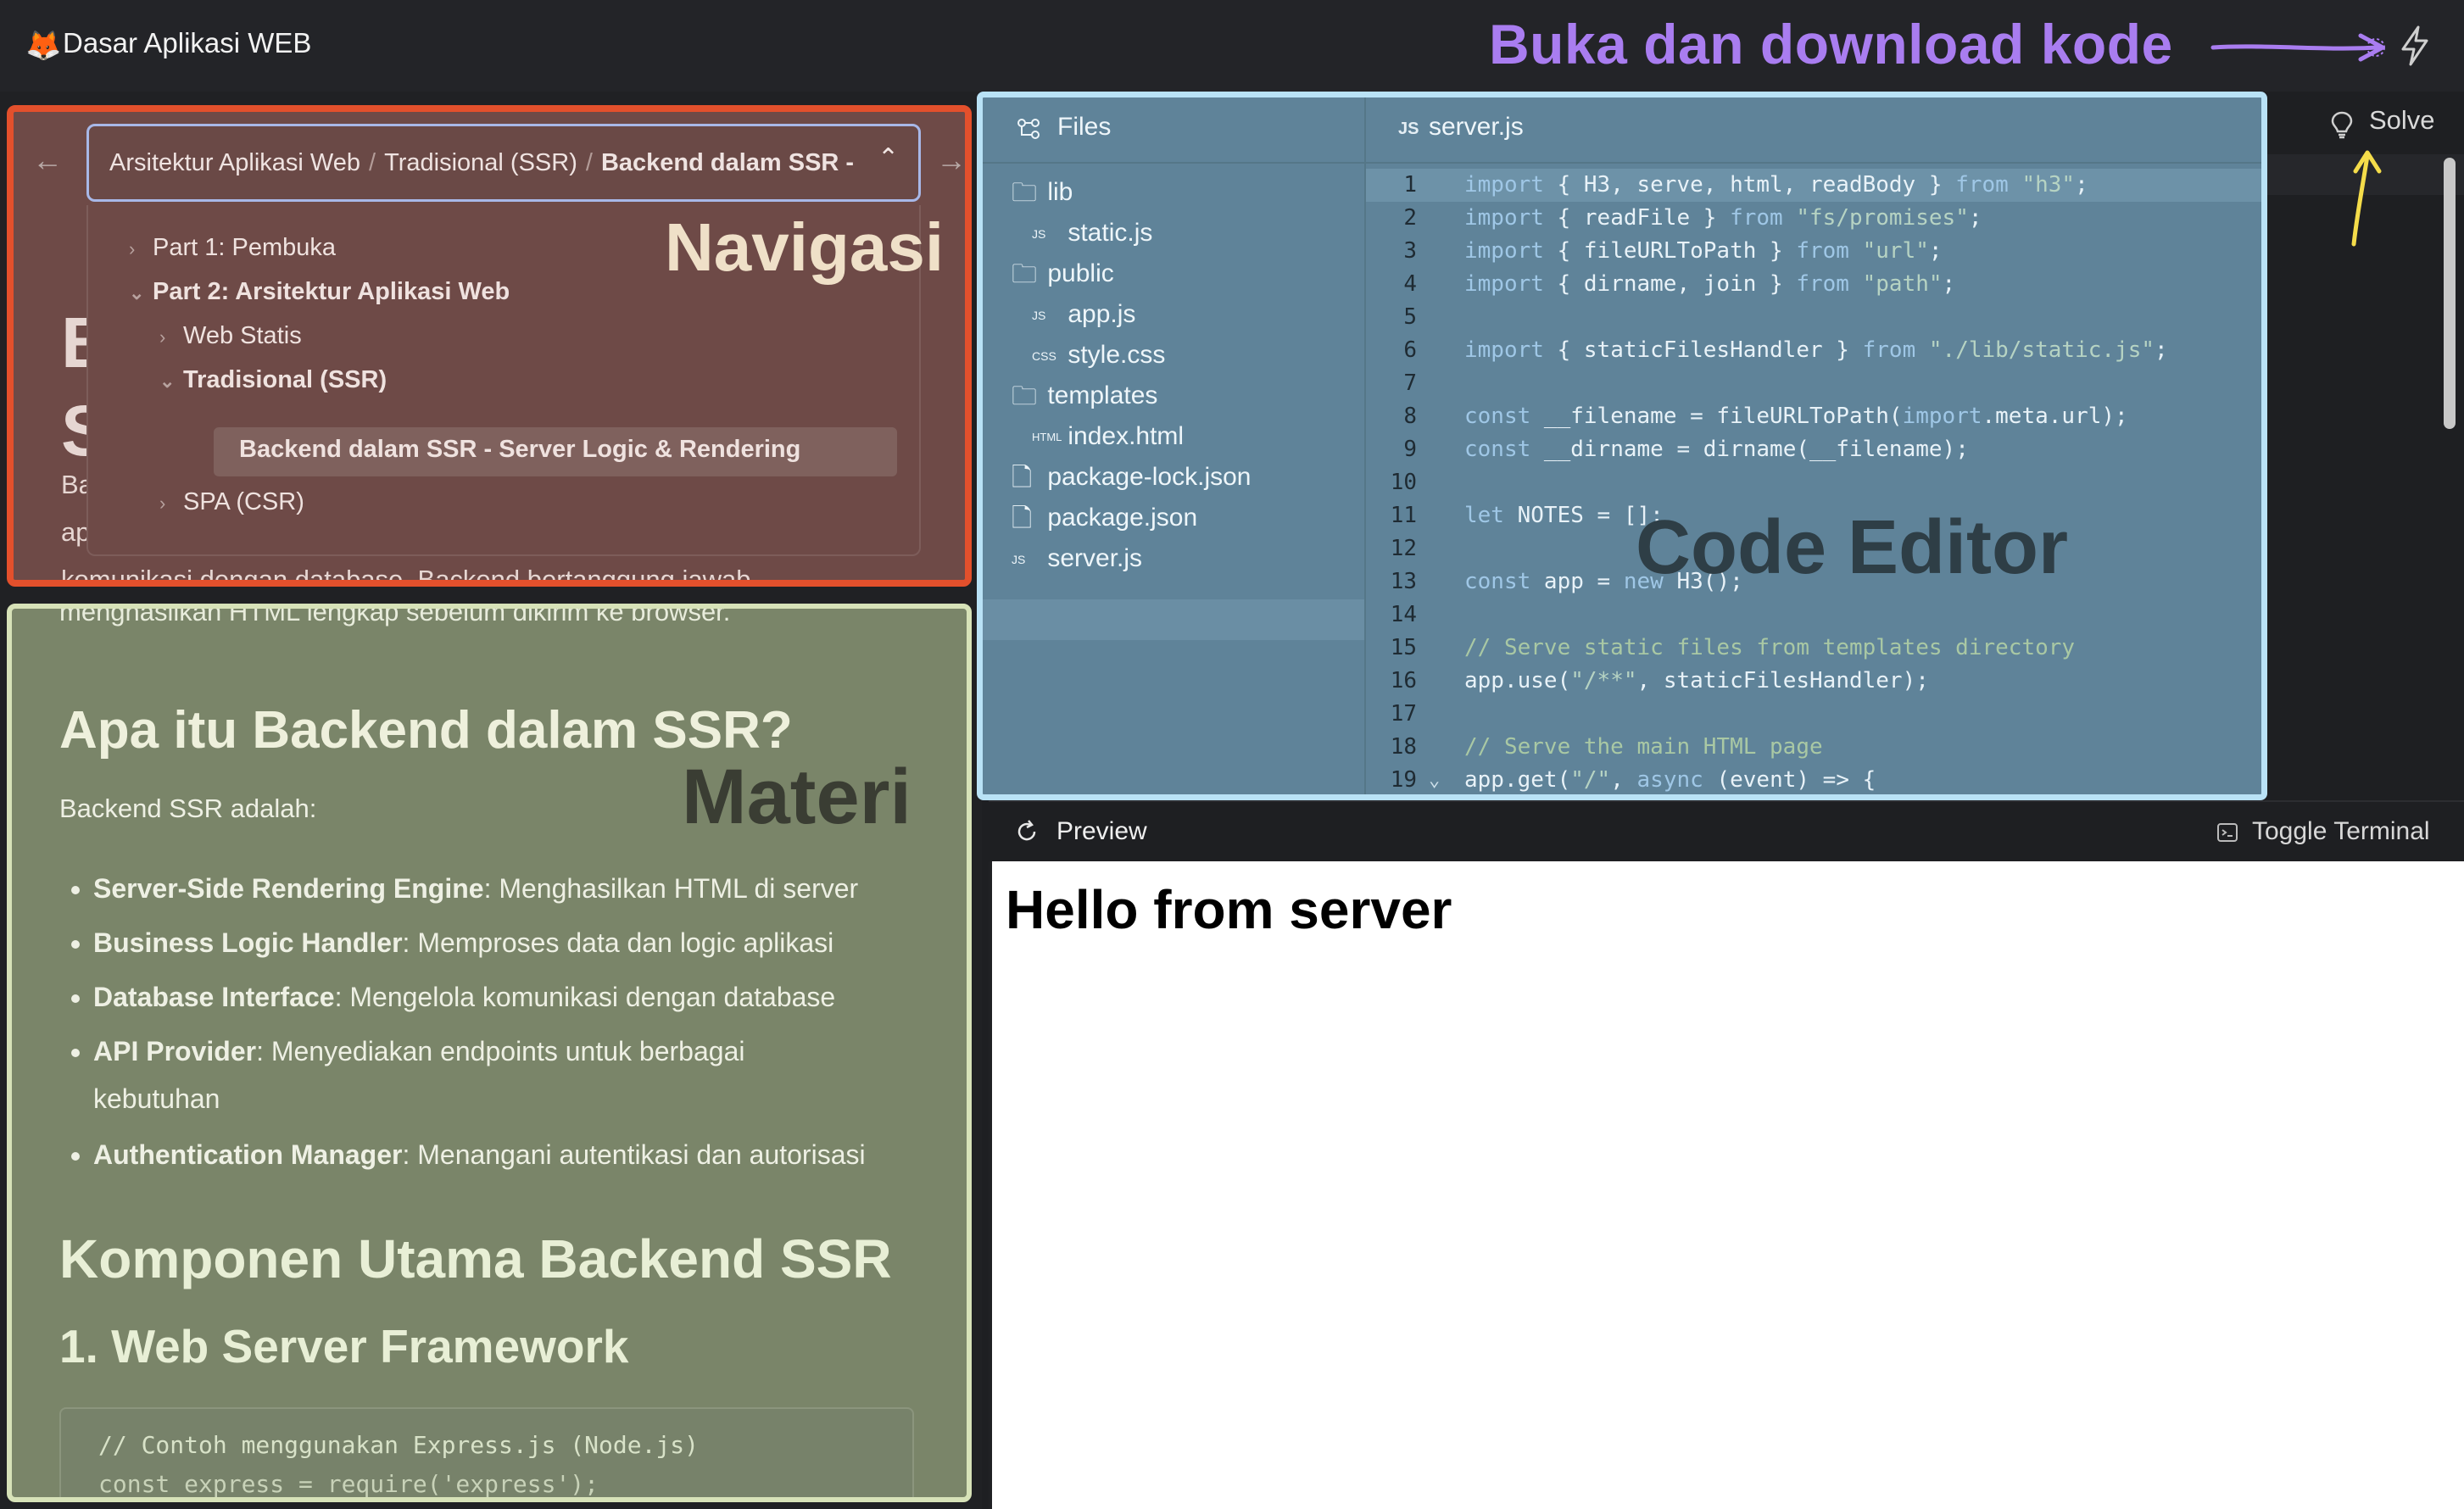 Image resolution: width=2464 pixels, height=1509 pixels. What do you see at coordinates (231, 502) in the screenshot?
I see `toc-item-spa: › SPA (CSR)` at bounding box center [231, 502].